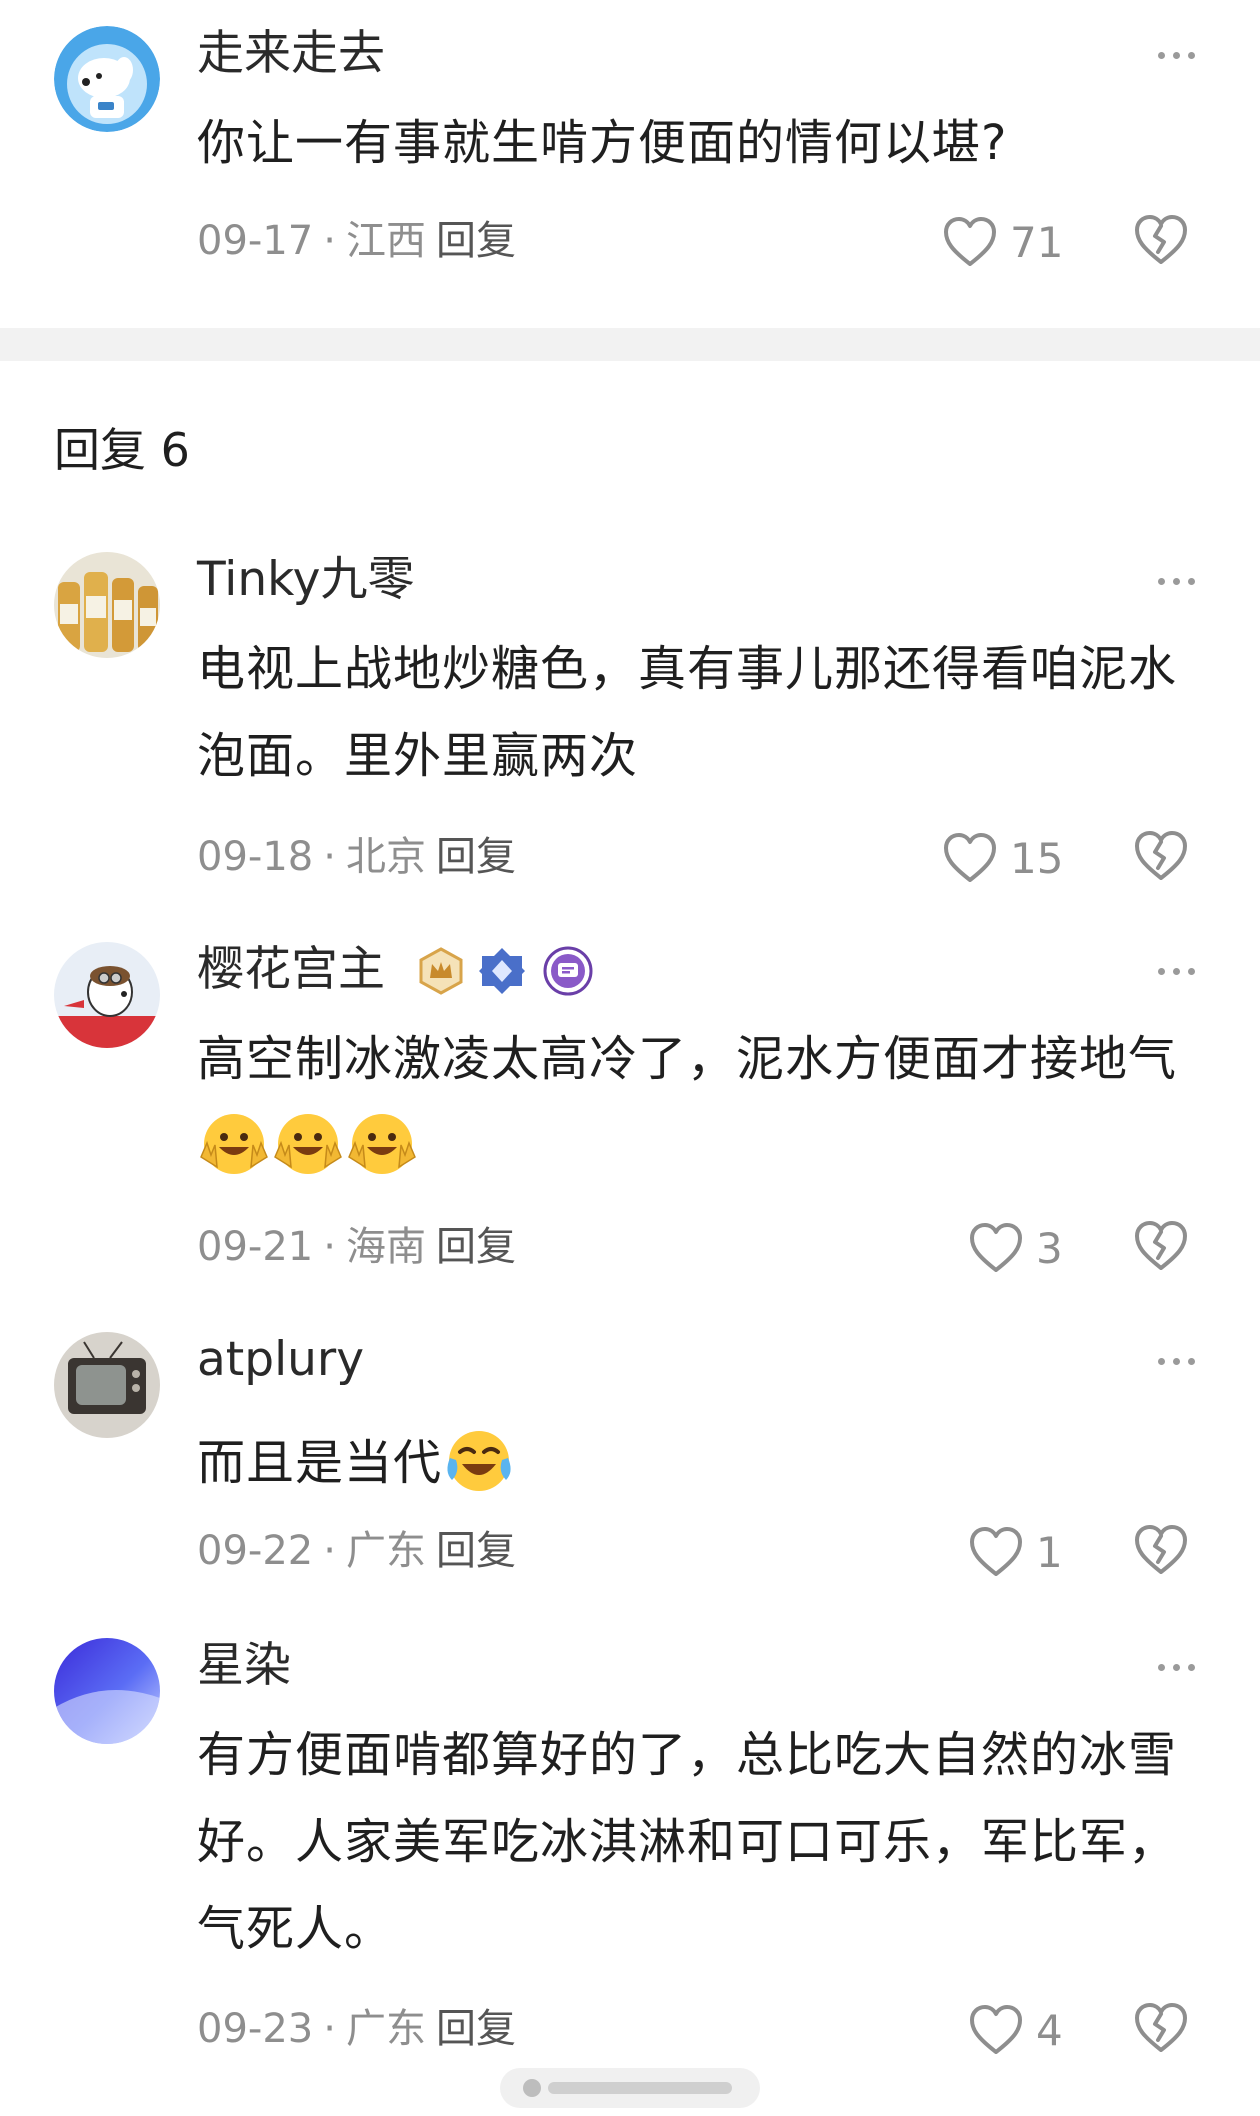 This screenshot has width=1260, height=2116. What do you see at coordinates (1002, 858) in the screenshot?
I see `like-button: 15` at bounding box center [1002, 858].